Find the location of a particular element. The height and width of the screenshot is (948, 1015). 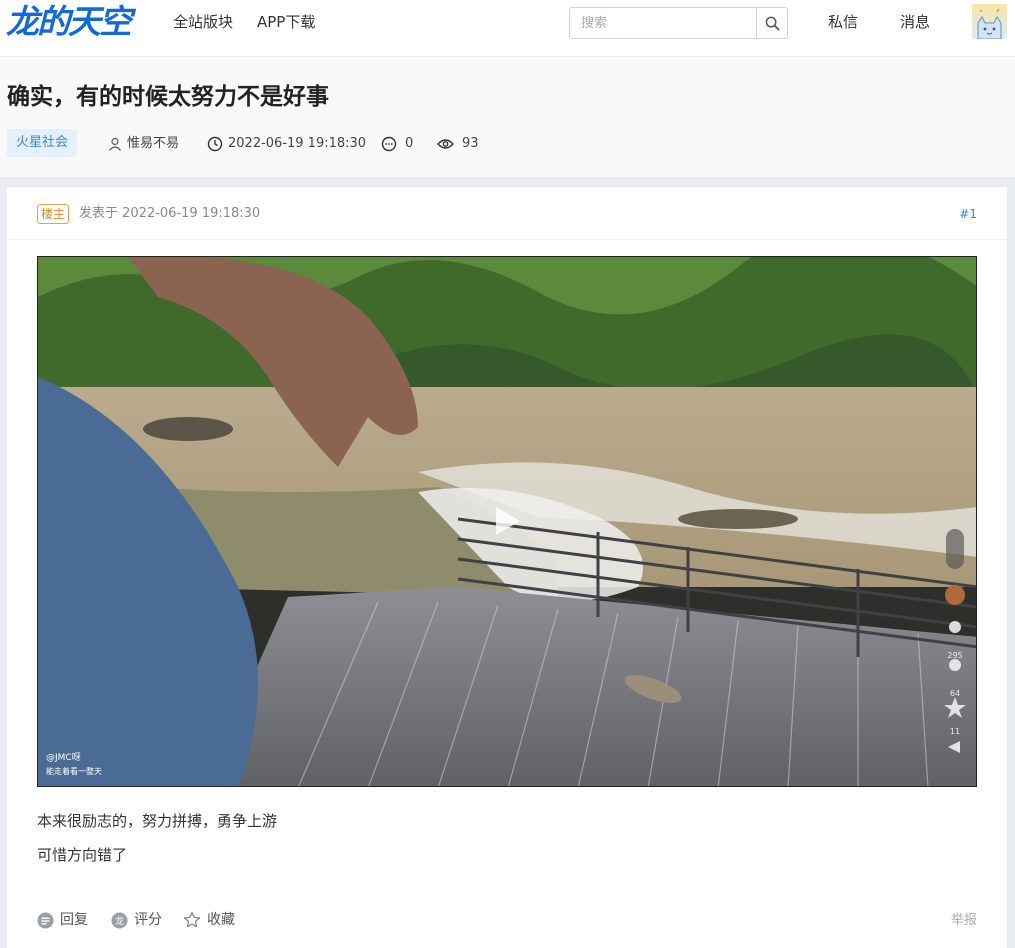

author-name: 惟易不易 is located at coordinates (153, 143).